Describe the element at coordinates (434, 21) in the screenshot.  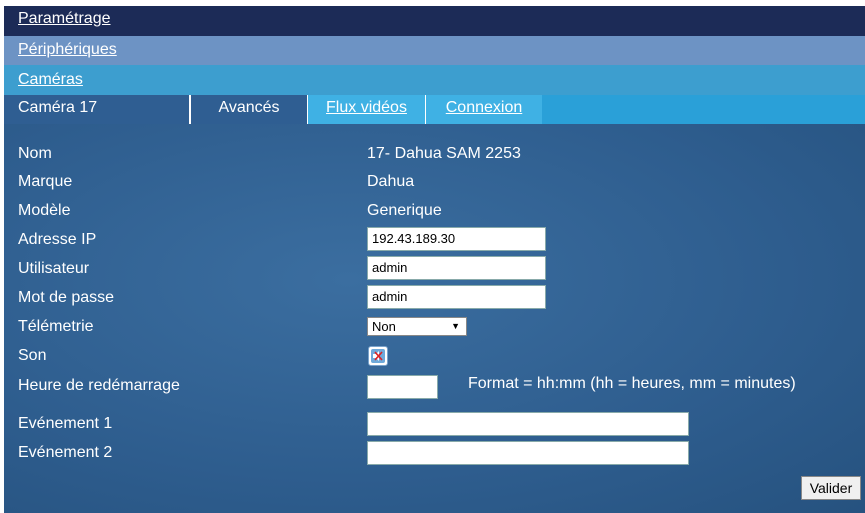
I see `nav-parametrage: Paramétrage` at that location.